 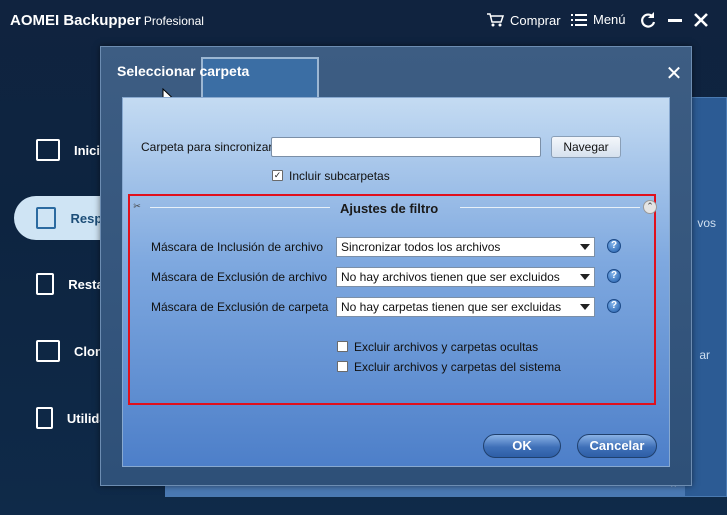 What do you see at coordinates (617, 446) in the screenshot?
I see `cancel-button: Cancelar` at bounding box center [617, 446].